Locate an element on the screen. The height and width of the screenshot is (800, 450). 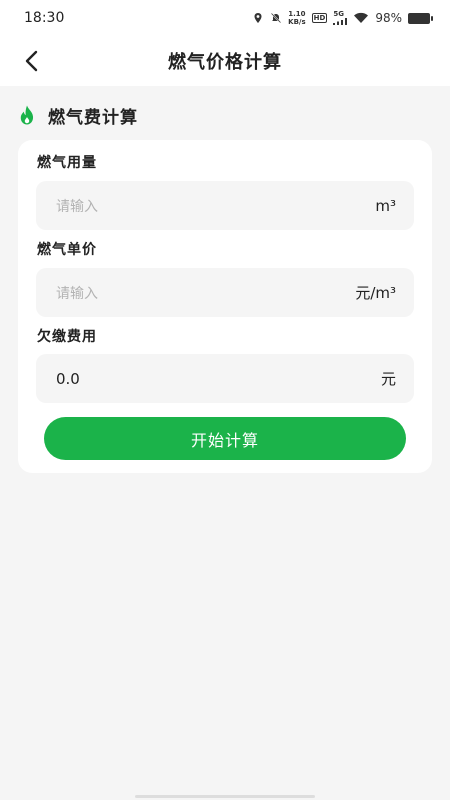
back-button is located at coordinates (32, 61).